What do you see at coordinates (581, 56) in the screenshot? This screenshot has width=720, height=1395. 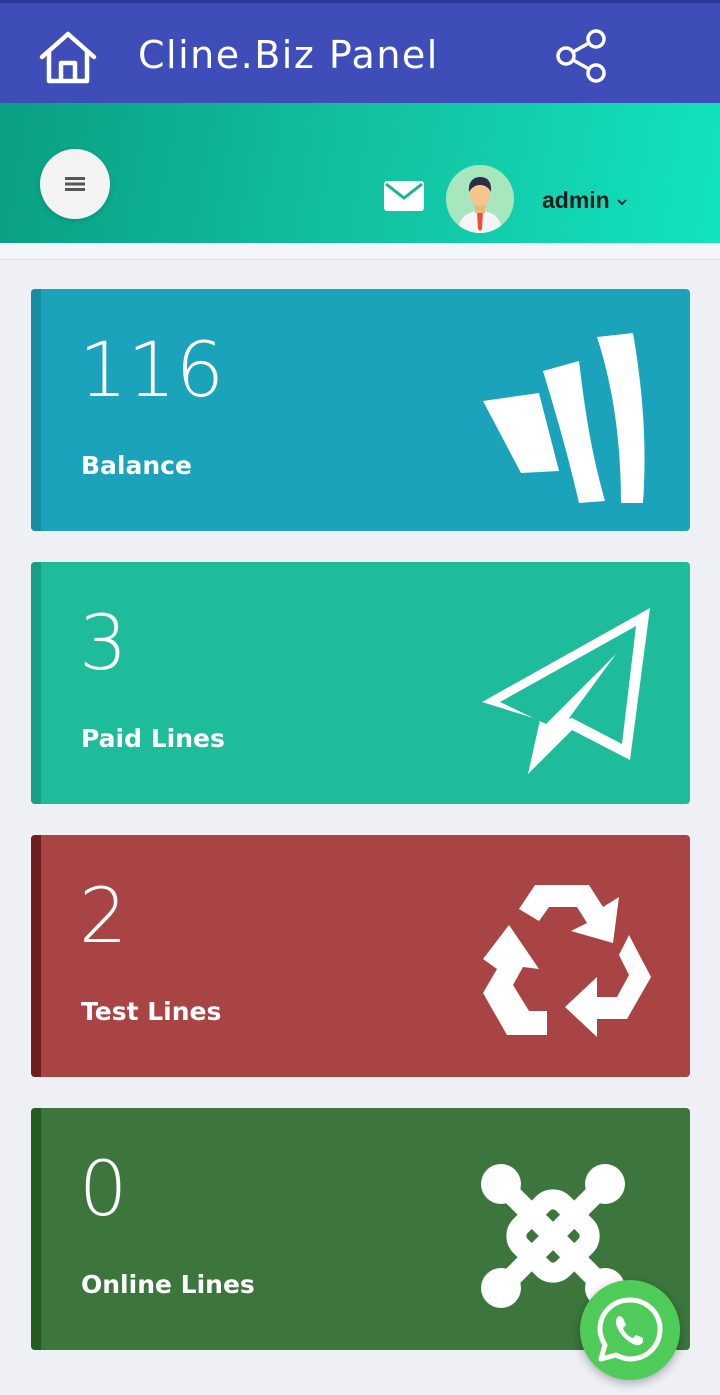 I see `share-icon` at bounding box center [581, 56].